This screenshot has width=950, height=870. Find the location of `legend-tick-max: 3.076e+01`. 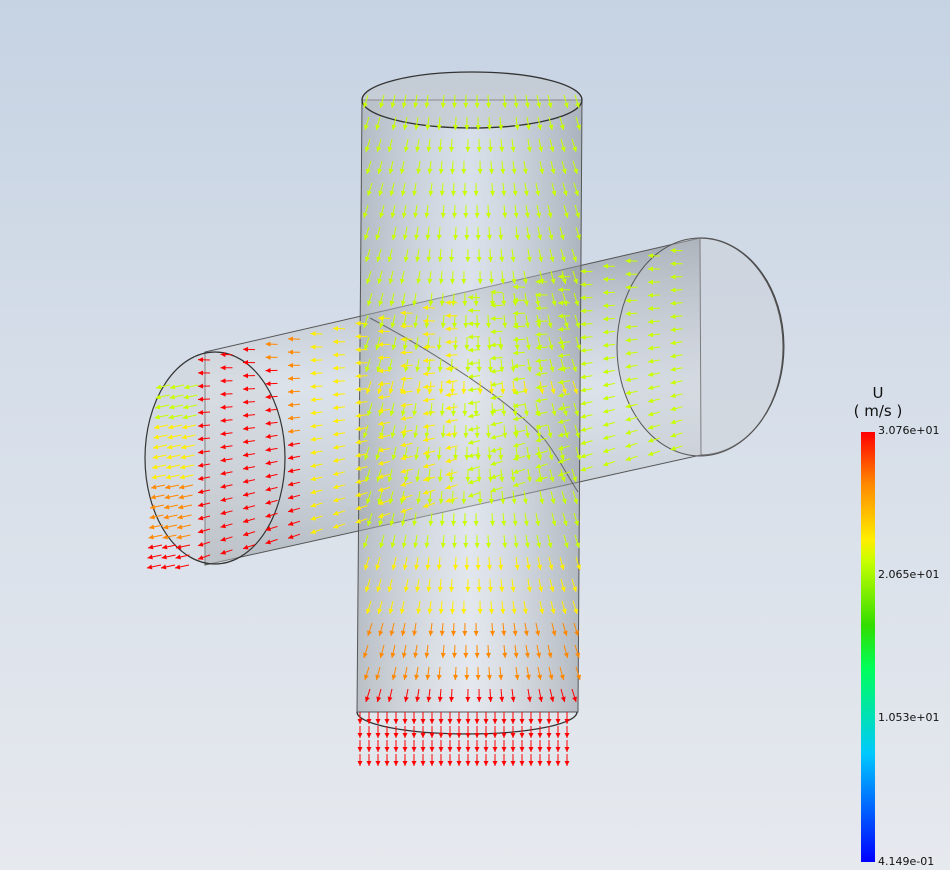

legend-tick-max: 3.076e+01 is located at coordinates (909, 430).